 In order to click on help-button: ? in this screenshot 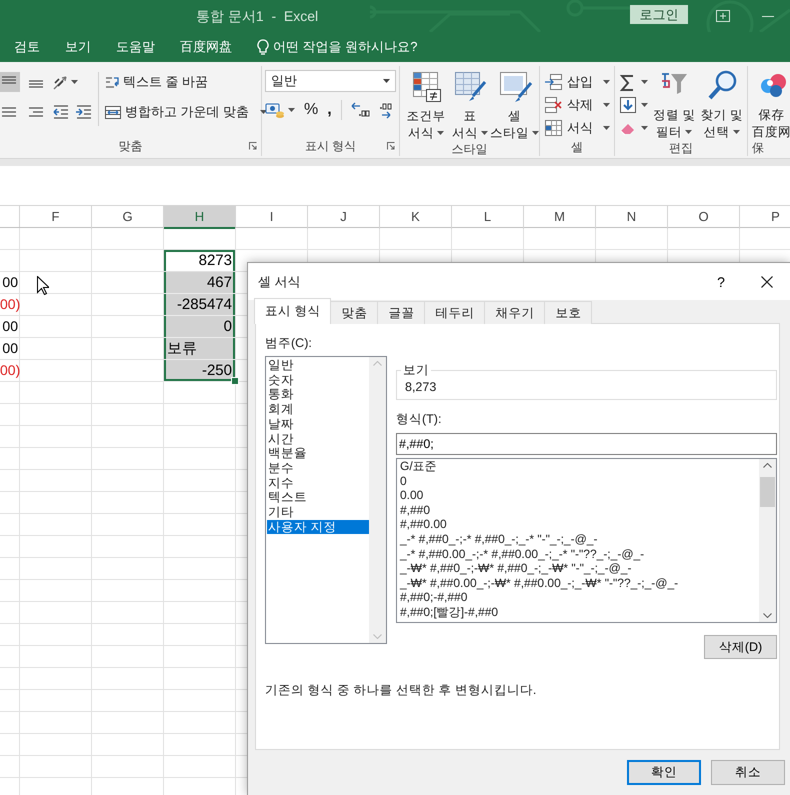, I will do `click(721, 281)`.